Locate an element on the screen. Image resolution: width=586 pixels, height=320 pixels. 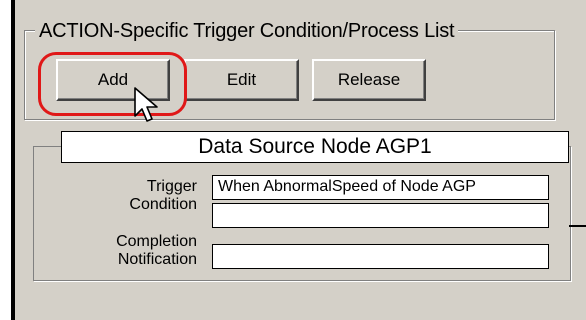
mouse-pointer-icon is located at coordinates (146, 104).